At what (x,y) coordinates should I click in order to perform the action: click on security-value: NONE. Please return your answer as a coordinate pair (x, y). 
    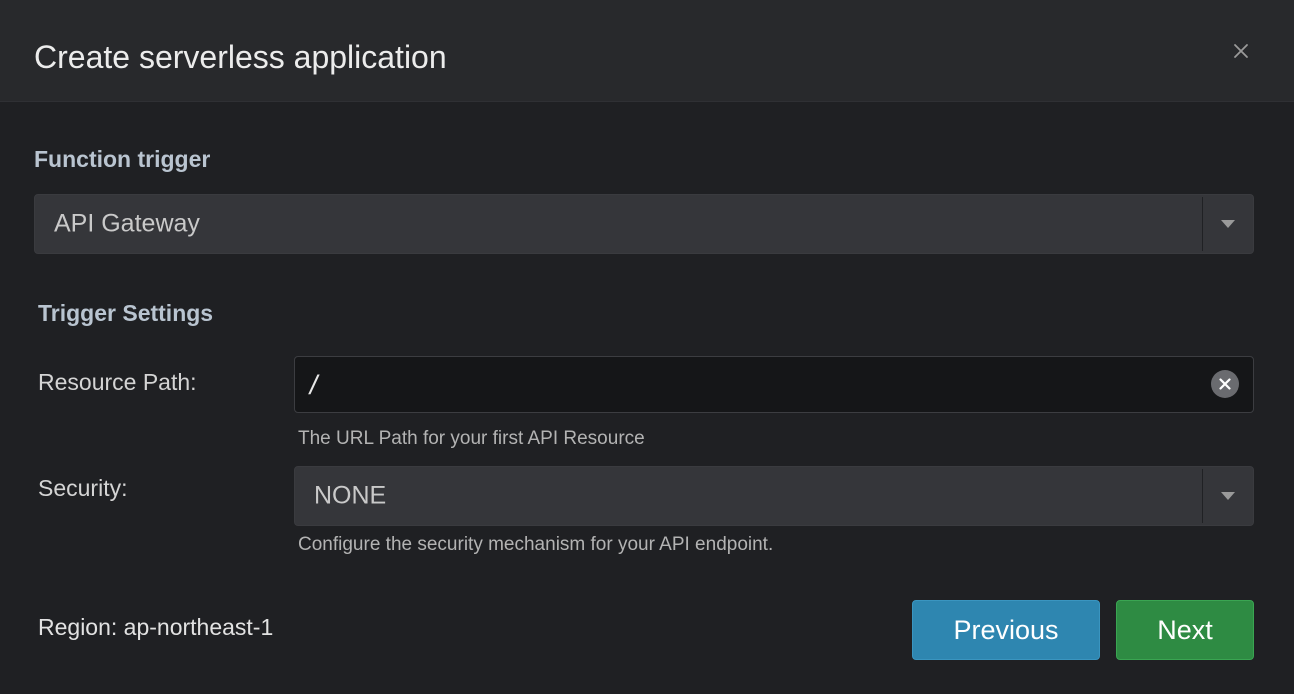
    Looking at the image, I should click on (350, 495).